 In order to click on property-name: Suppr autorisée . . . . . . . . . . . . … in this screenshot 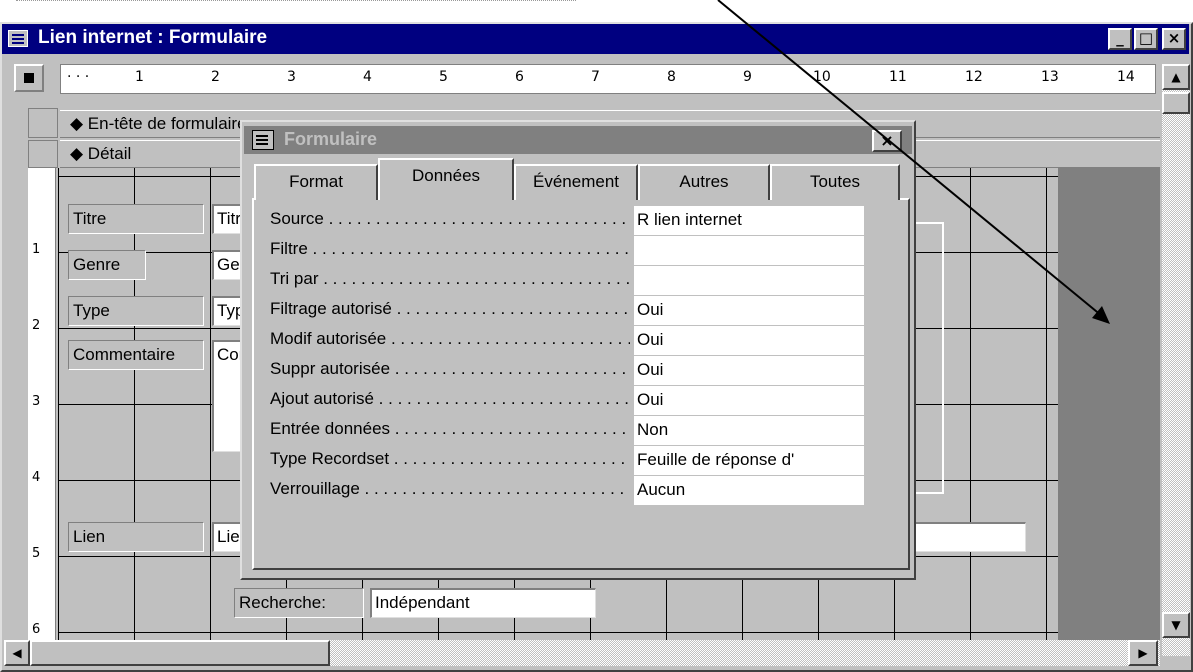, I will do `click(450, 368)`.